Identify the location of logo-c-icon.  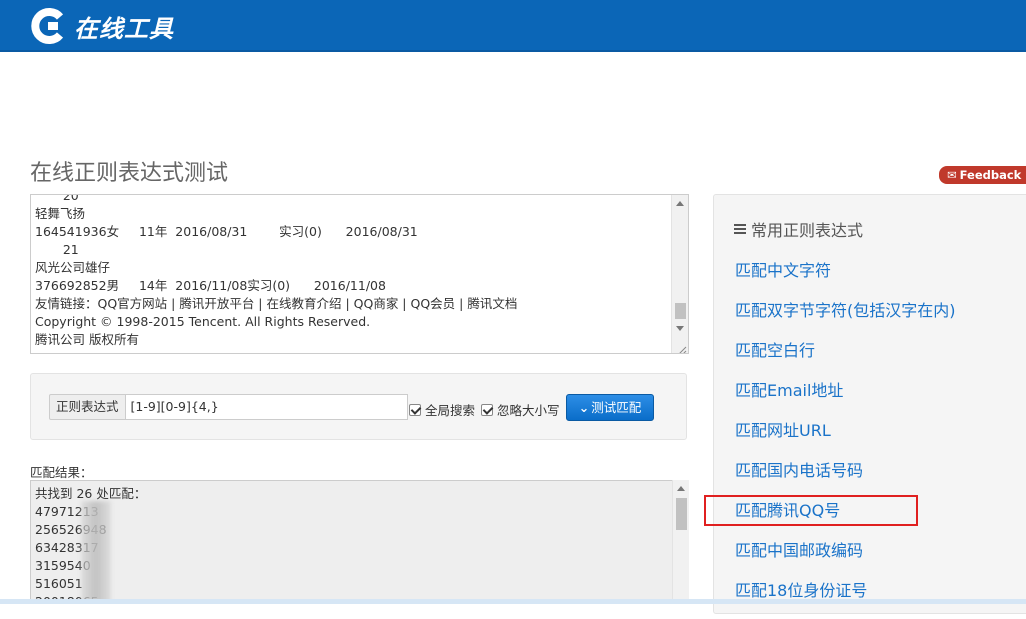
(49, 26).